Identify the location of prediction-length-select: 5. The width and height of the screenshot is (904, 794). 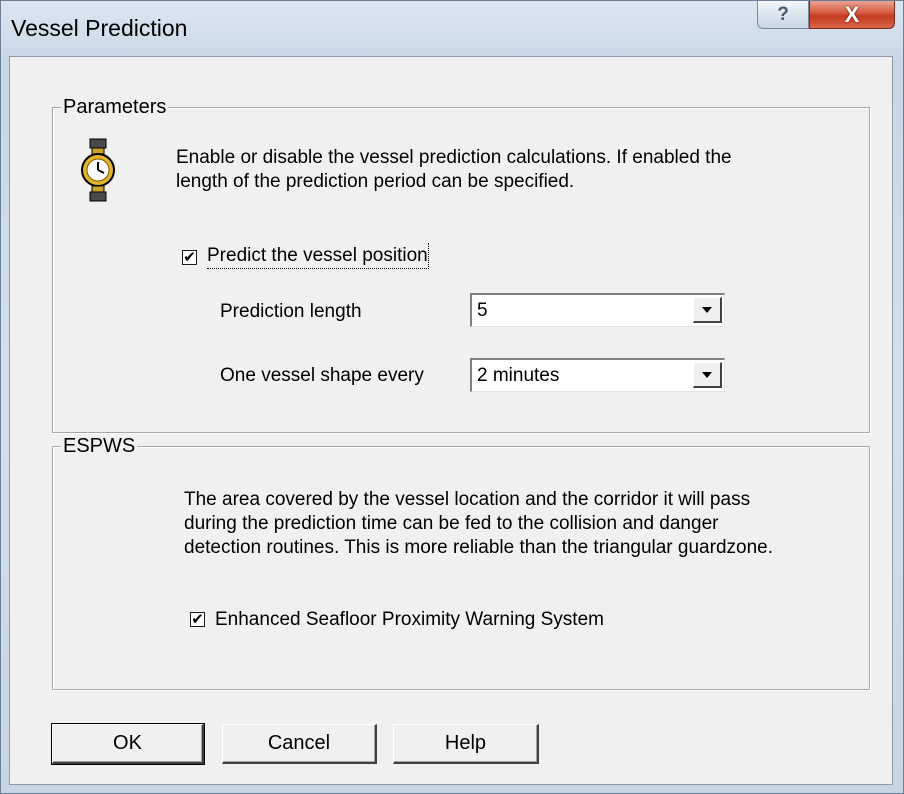
(597, 310).